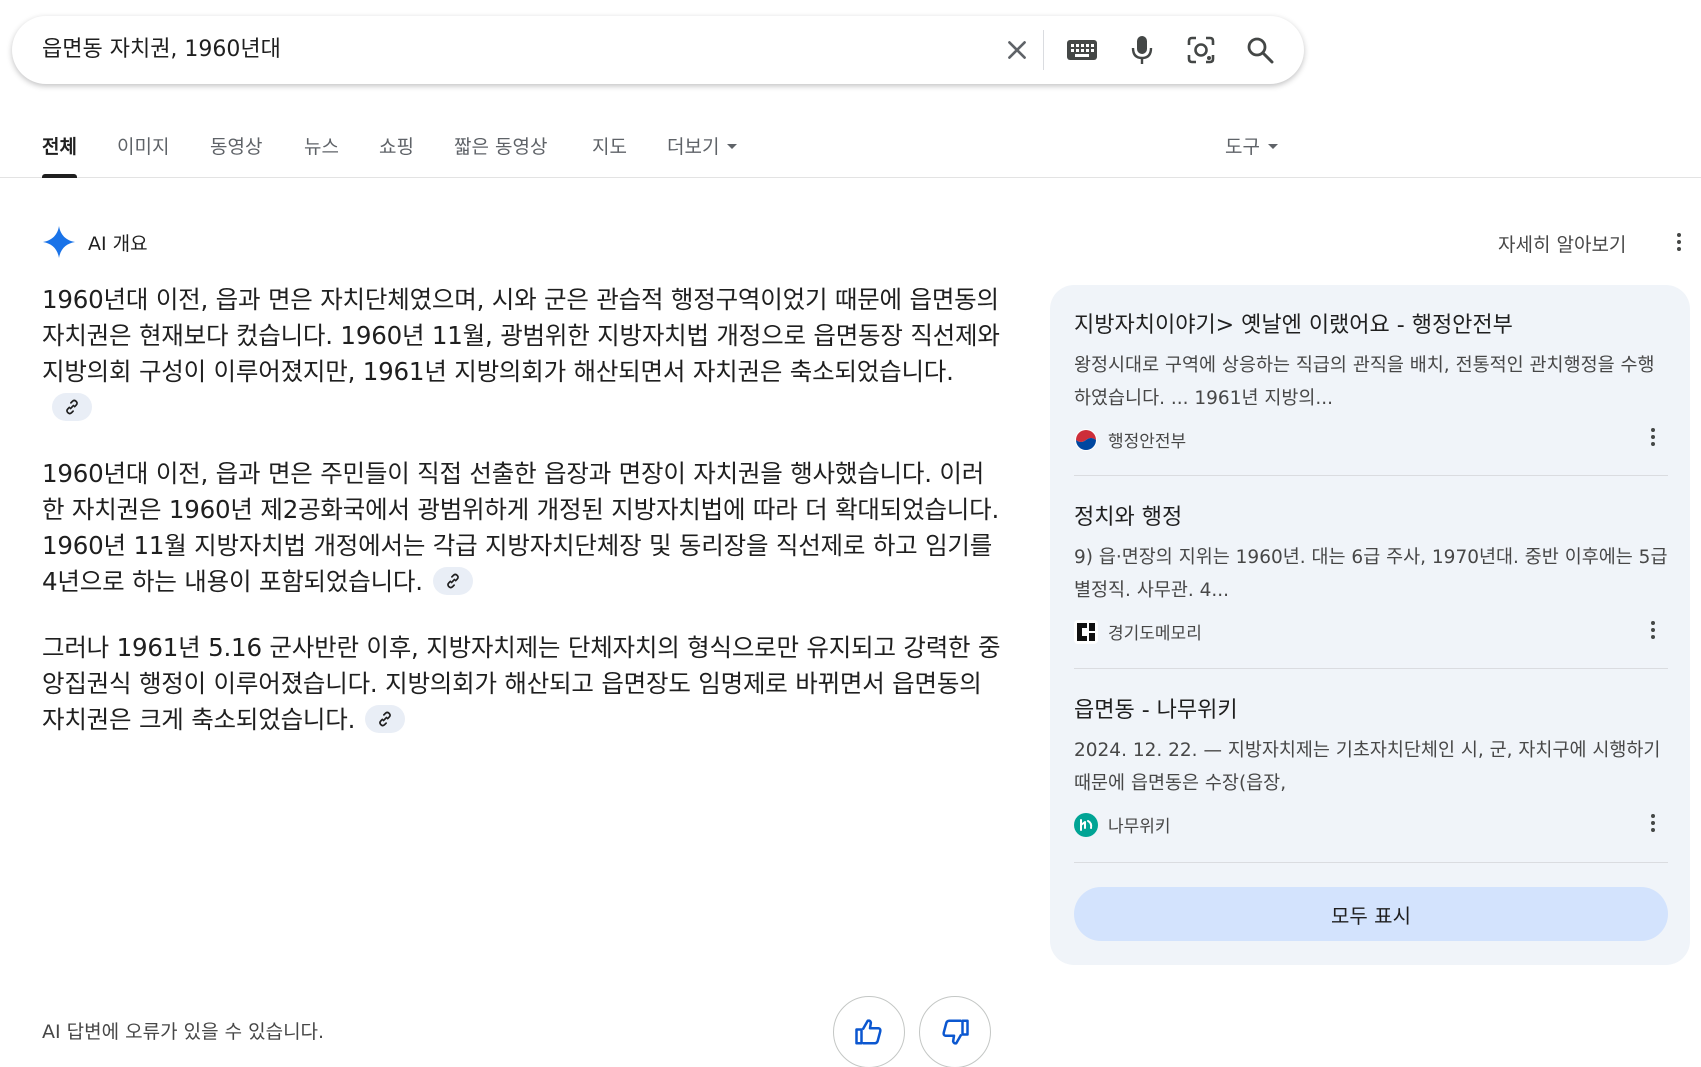 The width and height of the screenshot is (1701, 1067). What do you see at coordinates (1139, 827) in the screenshot?
I see `source-site-name: 나무위키` at bounding box center [1139, 827].